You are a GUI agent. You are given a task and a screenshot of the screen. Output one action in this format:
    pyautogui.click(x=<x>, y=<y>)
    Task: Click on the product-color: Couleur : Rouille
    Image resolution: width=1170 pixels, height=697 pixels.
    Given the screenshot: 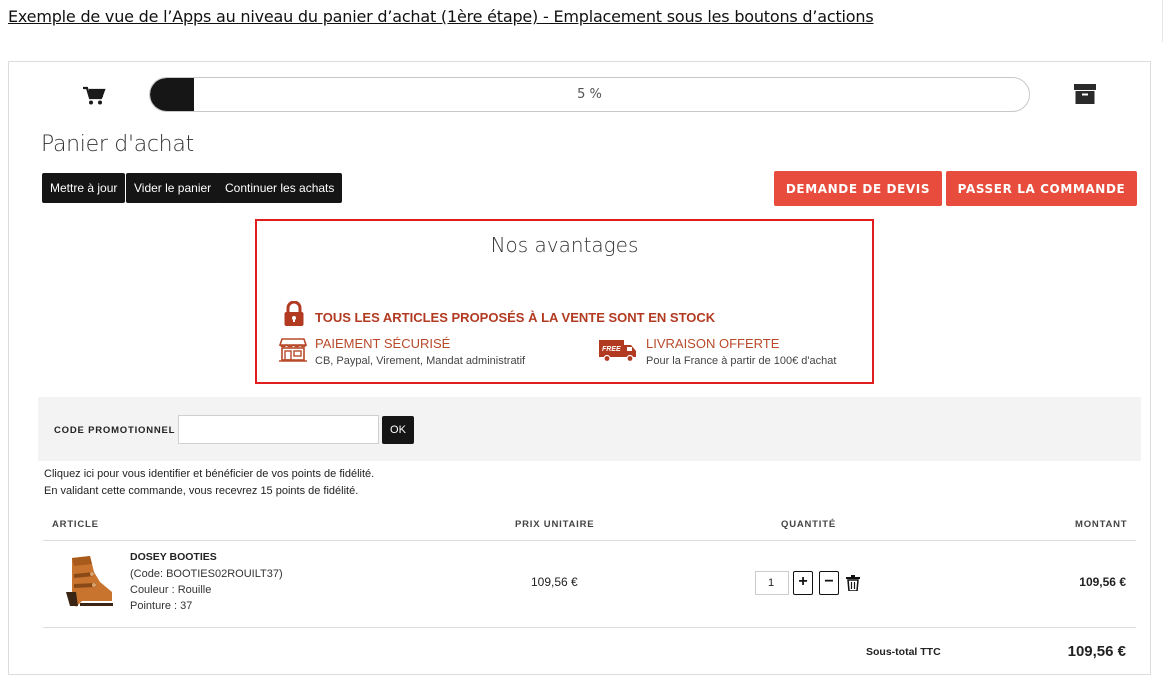 What is the action you would take?
    pyautogui.click(x=171, y=590)
    